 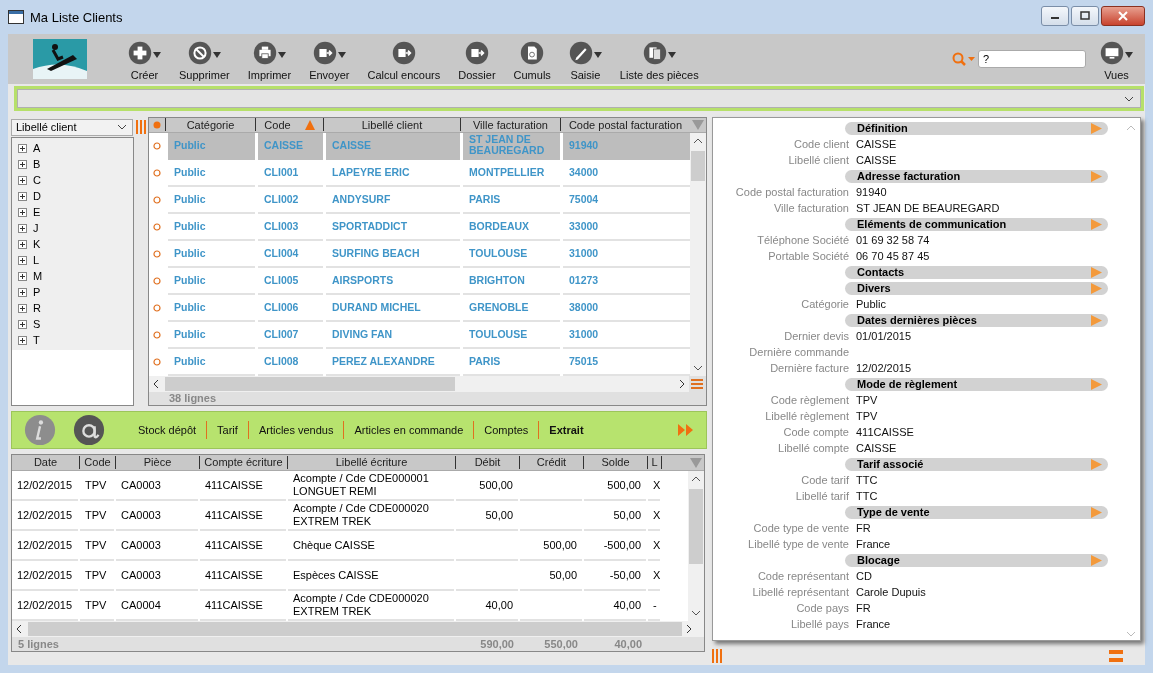 I want to click on minimize-button, so click(x=1055, y=16).